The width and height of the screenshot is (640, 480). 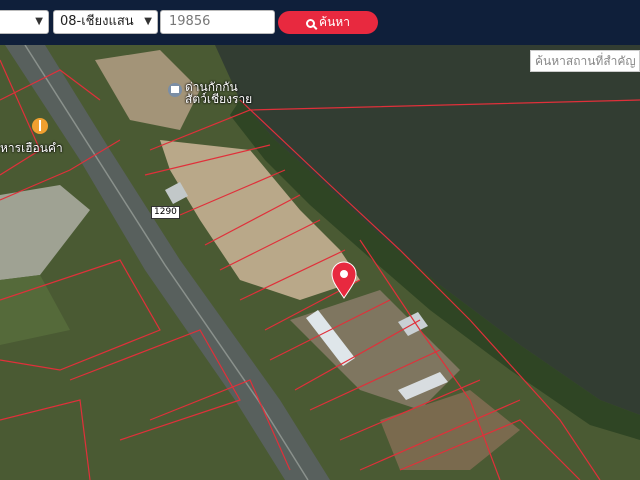 I want to click on search-button-label: ค้นหา, so click(x=334, y=22).